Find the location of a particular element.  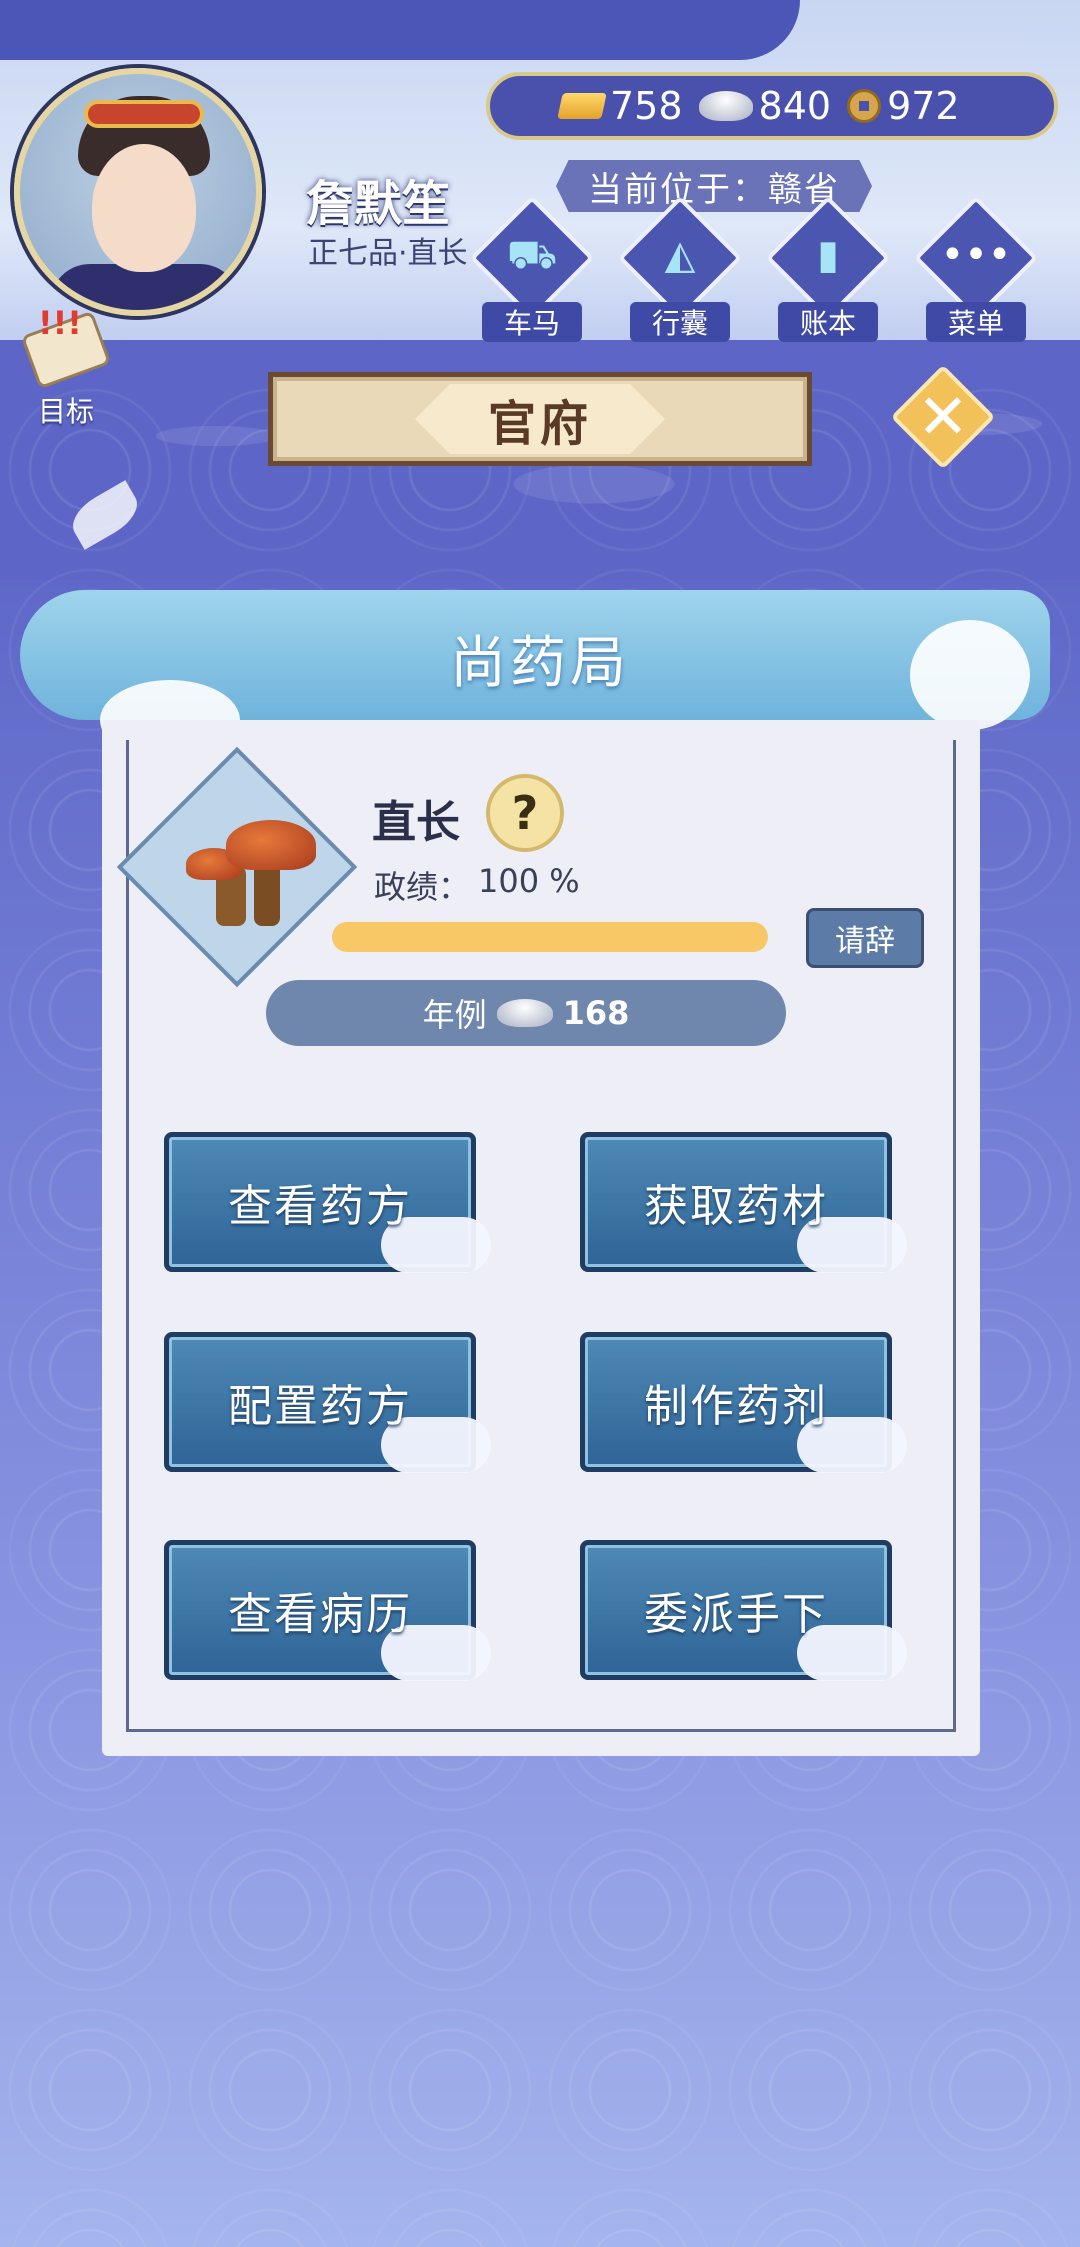

compose-prescription-button: 配置药方 is located at coordinates (327, 1402).